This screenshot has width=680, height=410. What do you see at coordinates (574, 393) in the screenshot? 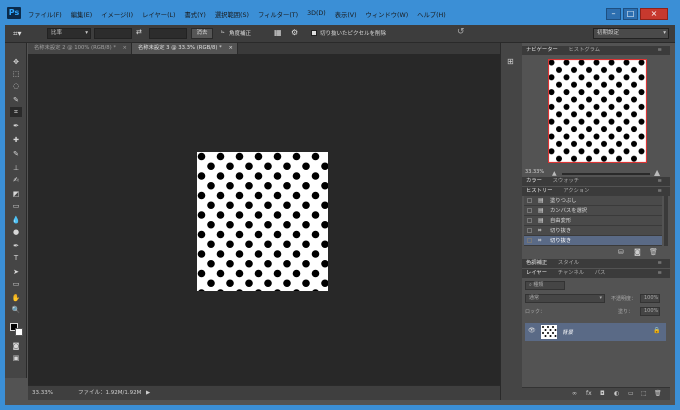
I see `link-icon: ∞` at bounding box center [574, 393].